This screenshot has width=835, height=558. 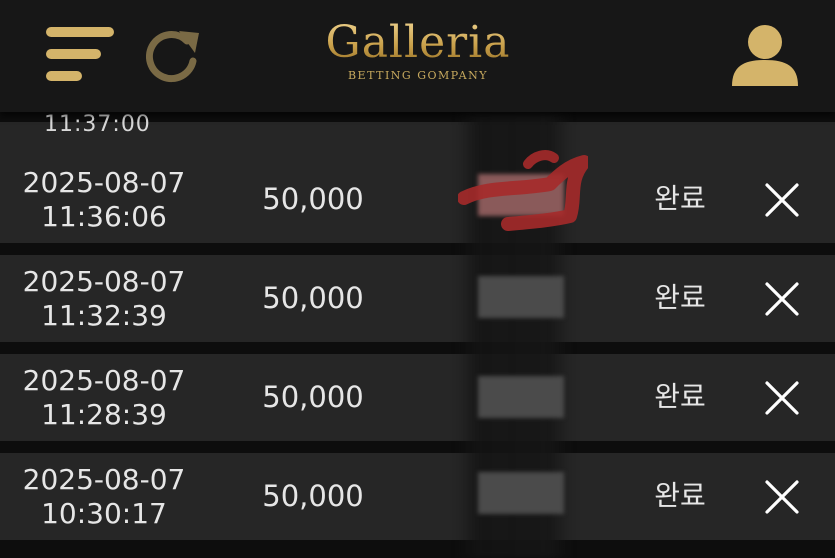 What do you see at coordinates (104, 315) in the screenshot?
I see `row-time: 11:32:39` at bounding box center [104, 315].